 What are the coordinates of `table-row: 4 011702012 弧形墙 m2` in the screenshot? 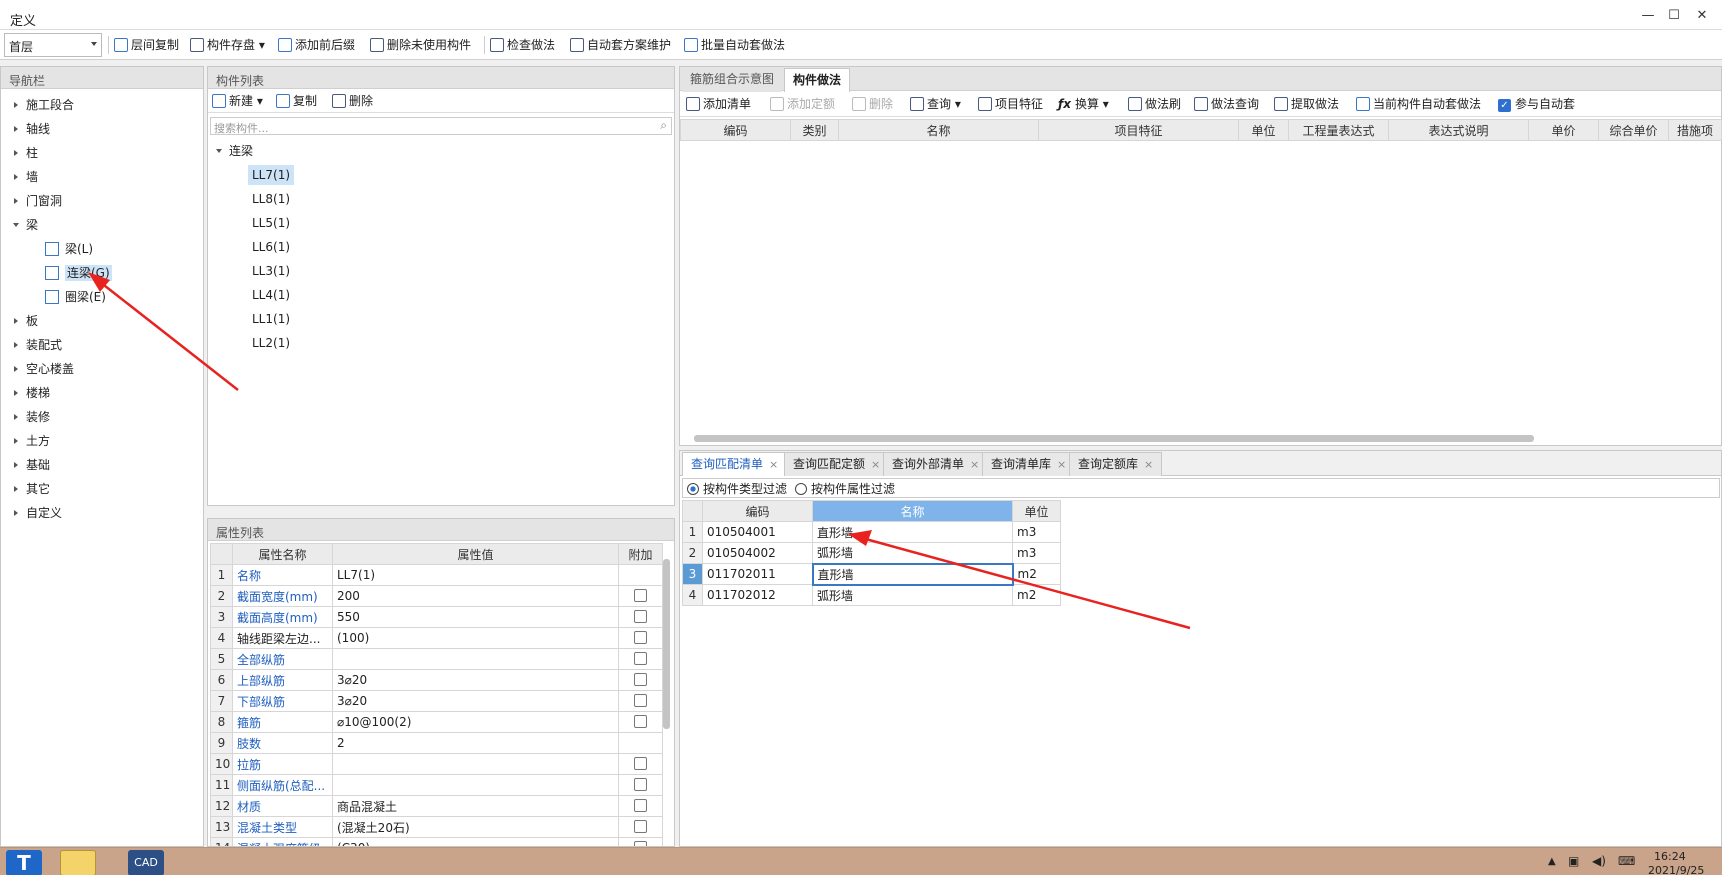 It's located at (871, 595).